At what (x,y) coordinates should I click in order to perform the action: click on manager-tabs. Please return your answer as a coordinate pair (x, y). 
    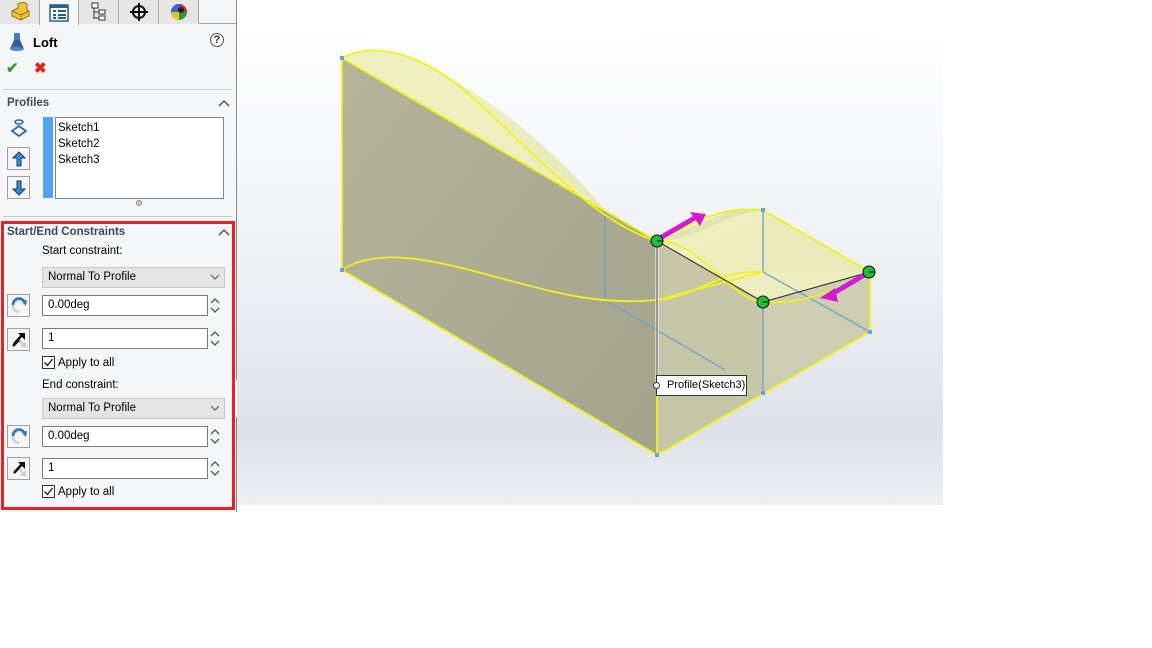
    Looking at the image, I should click on (118, 12).